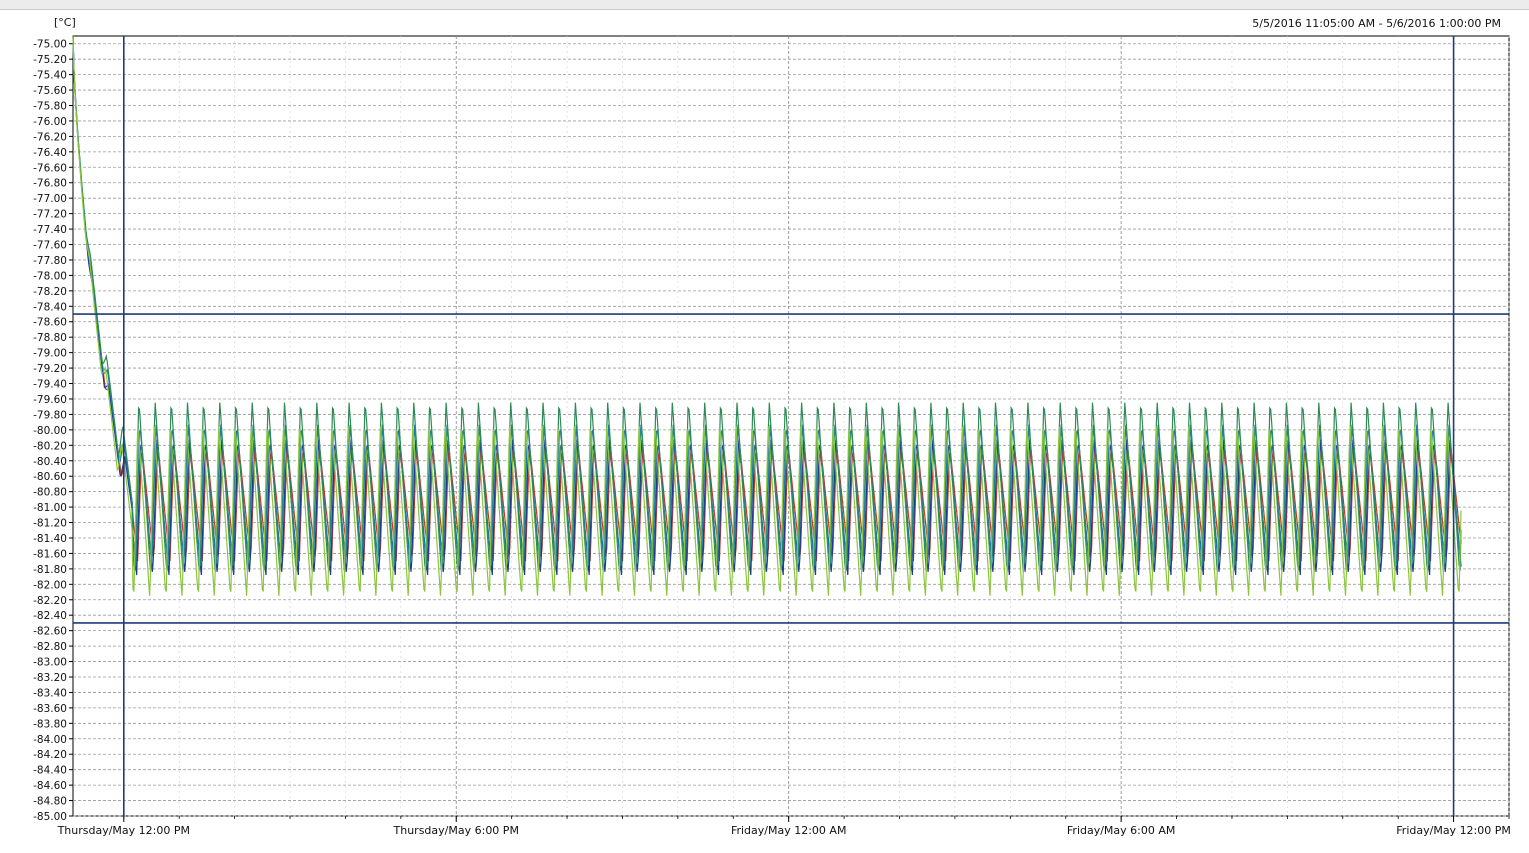  What do you see at coordinates (50, 802) in the screenshot?
I see `y-tick-label: -84.80` at bounding box center [50, 802].